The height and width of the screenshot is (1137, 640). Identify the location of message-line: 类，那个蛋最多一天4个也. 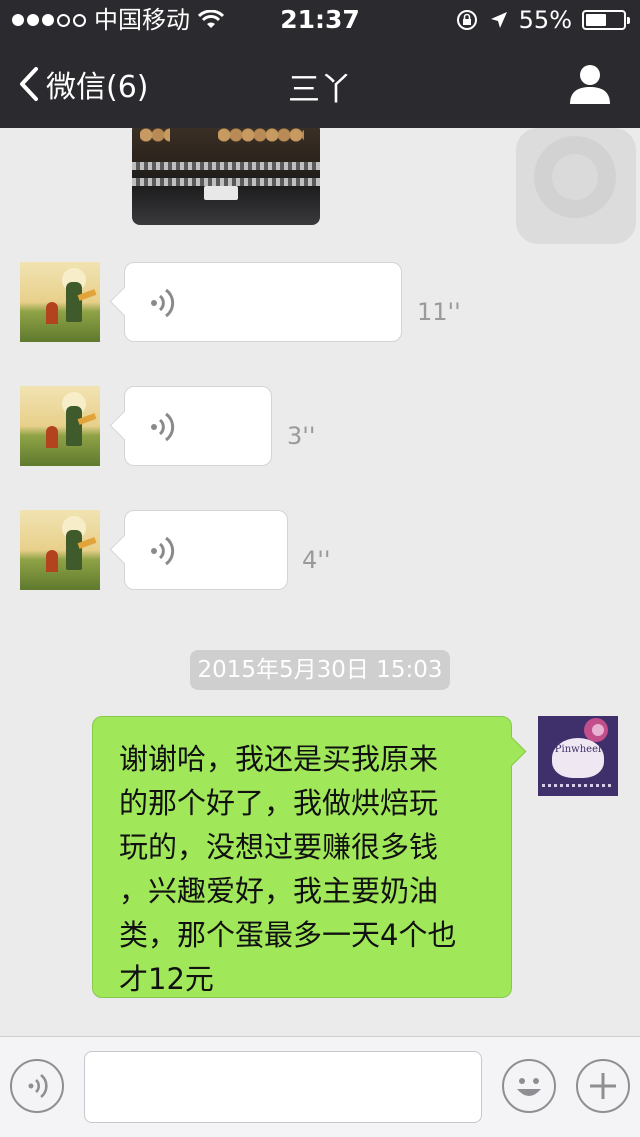
(288, 935).